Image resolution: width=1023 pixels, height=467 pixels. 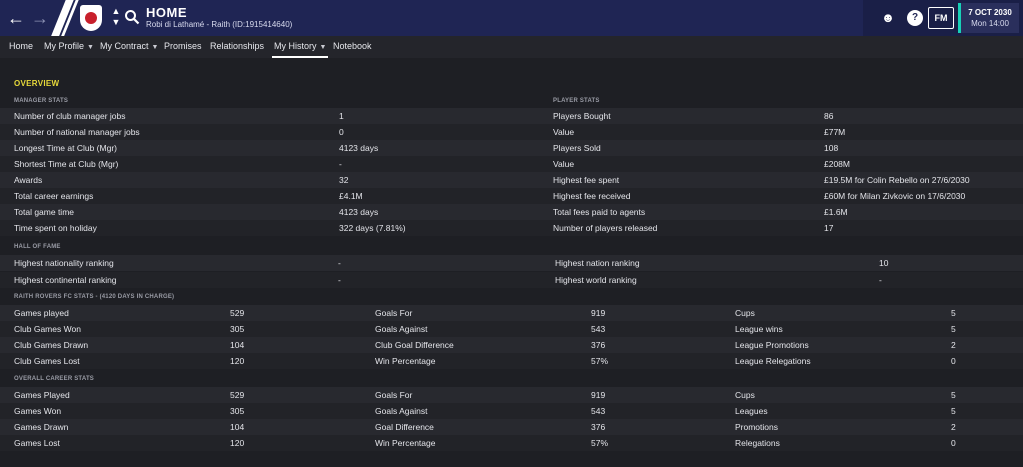 I want to click on hof-value: 10, so click(x=884, y=263).